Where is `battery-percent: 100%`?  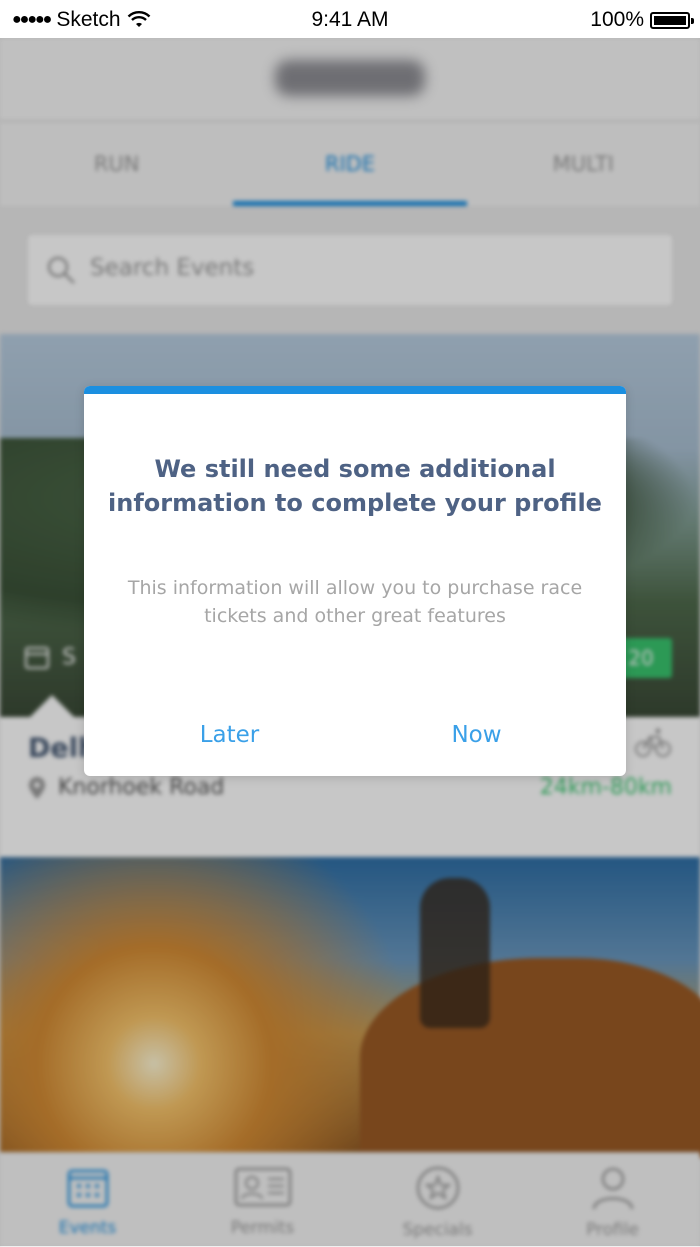
battery-percent: 100% is located at coordinates (617, 19).